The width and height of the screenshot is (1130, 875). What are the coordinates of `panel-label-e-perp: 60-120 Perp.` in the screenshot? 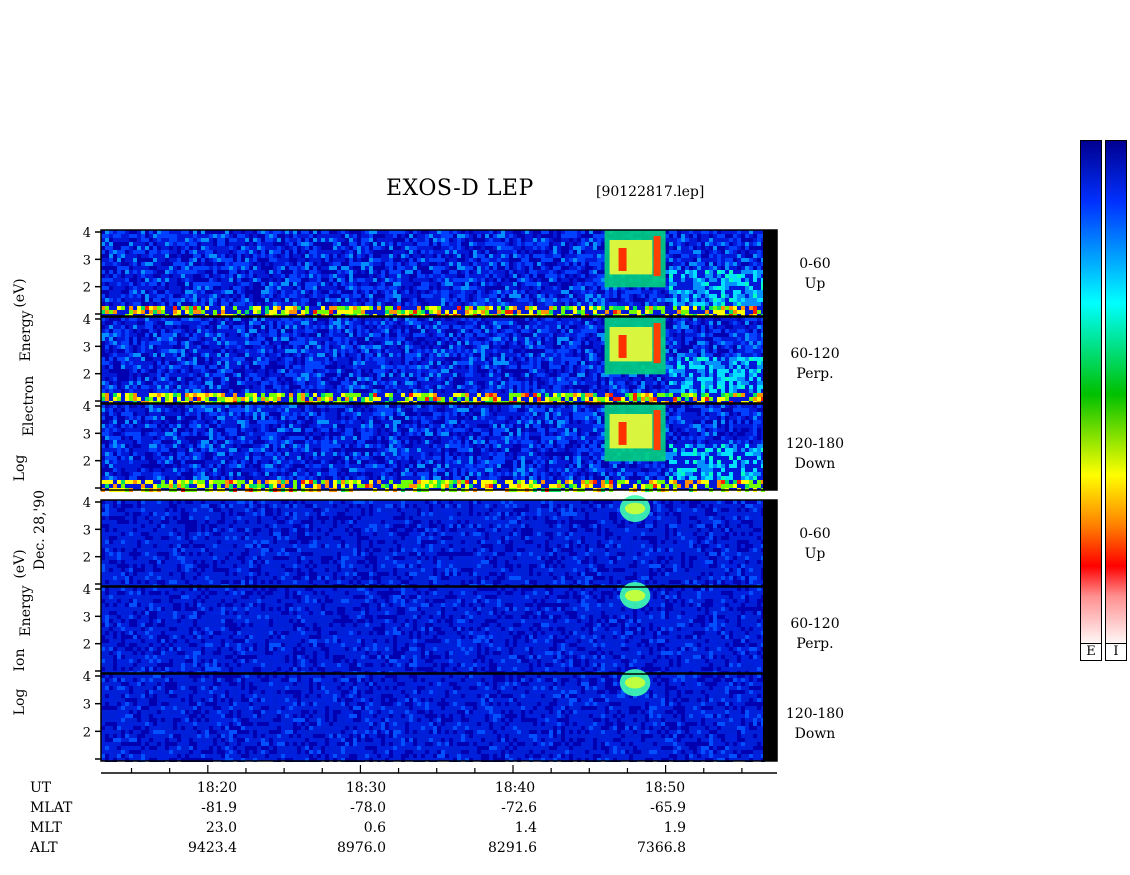 It's located at (815, 364).